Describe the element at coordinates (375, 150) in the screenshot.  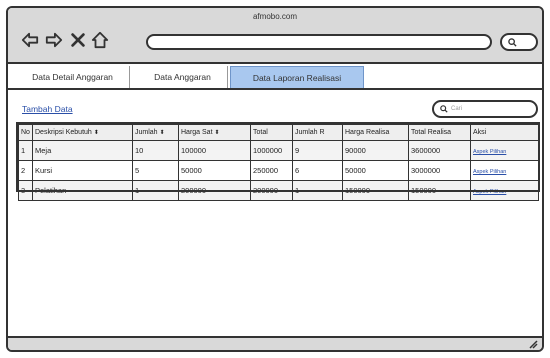
I see `cell-harga-realisasi: 90000` at that location.